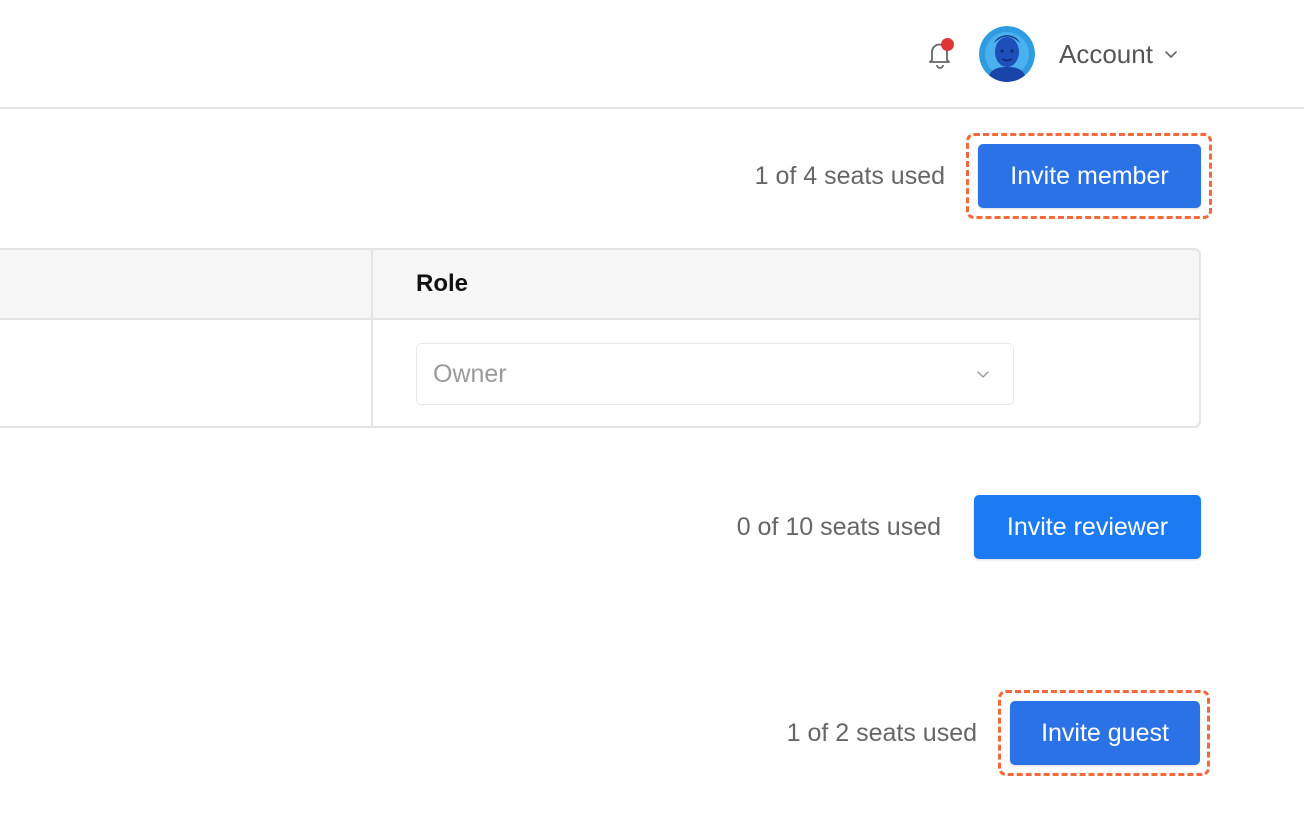 The height and width of the screenshot is (818, 1304). What do you see at coordinates (1105, 733) in the screenshot?
I see `invite-guest-button: Invite guest` at bounding box center [1105, 733].